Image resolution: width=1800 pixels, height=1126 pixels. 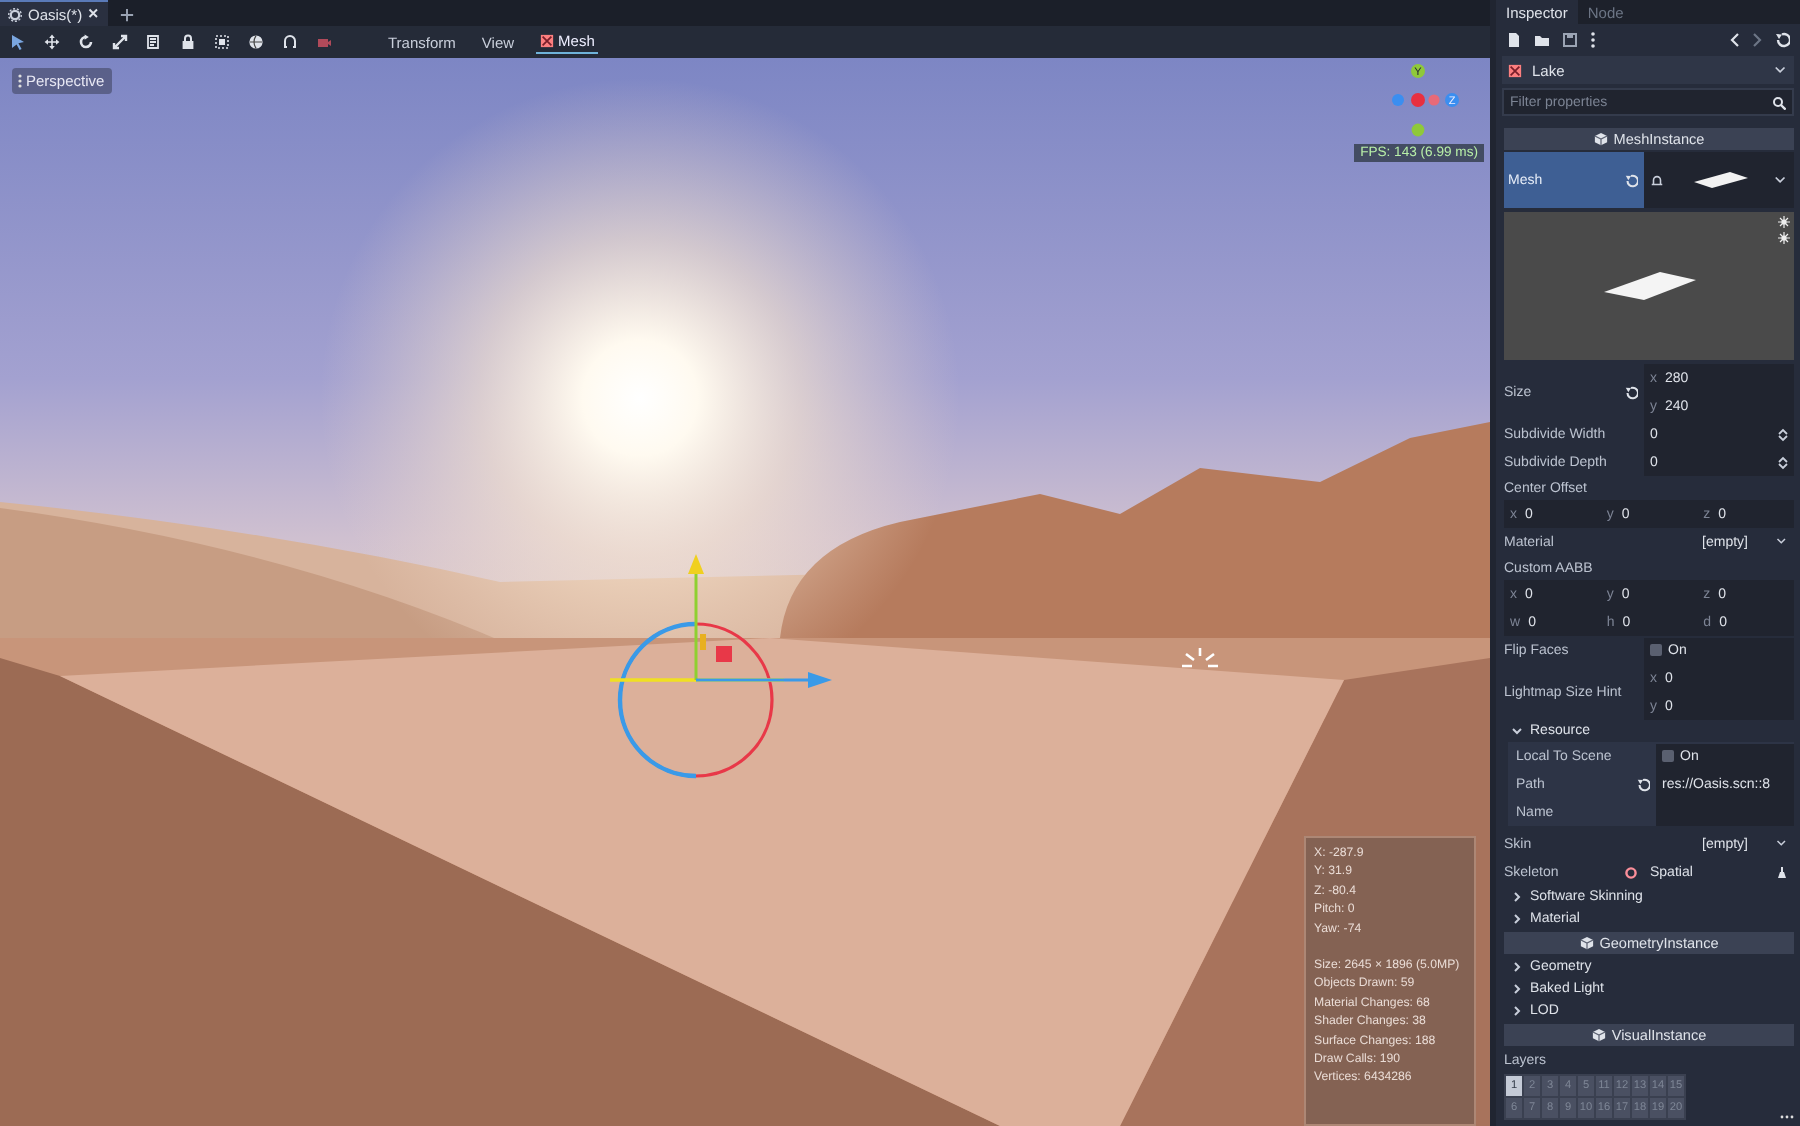 What do you see at coordinates (1570, 40) in the screenshot?
I see `save-icon` at bounding box center [1570, 40].